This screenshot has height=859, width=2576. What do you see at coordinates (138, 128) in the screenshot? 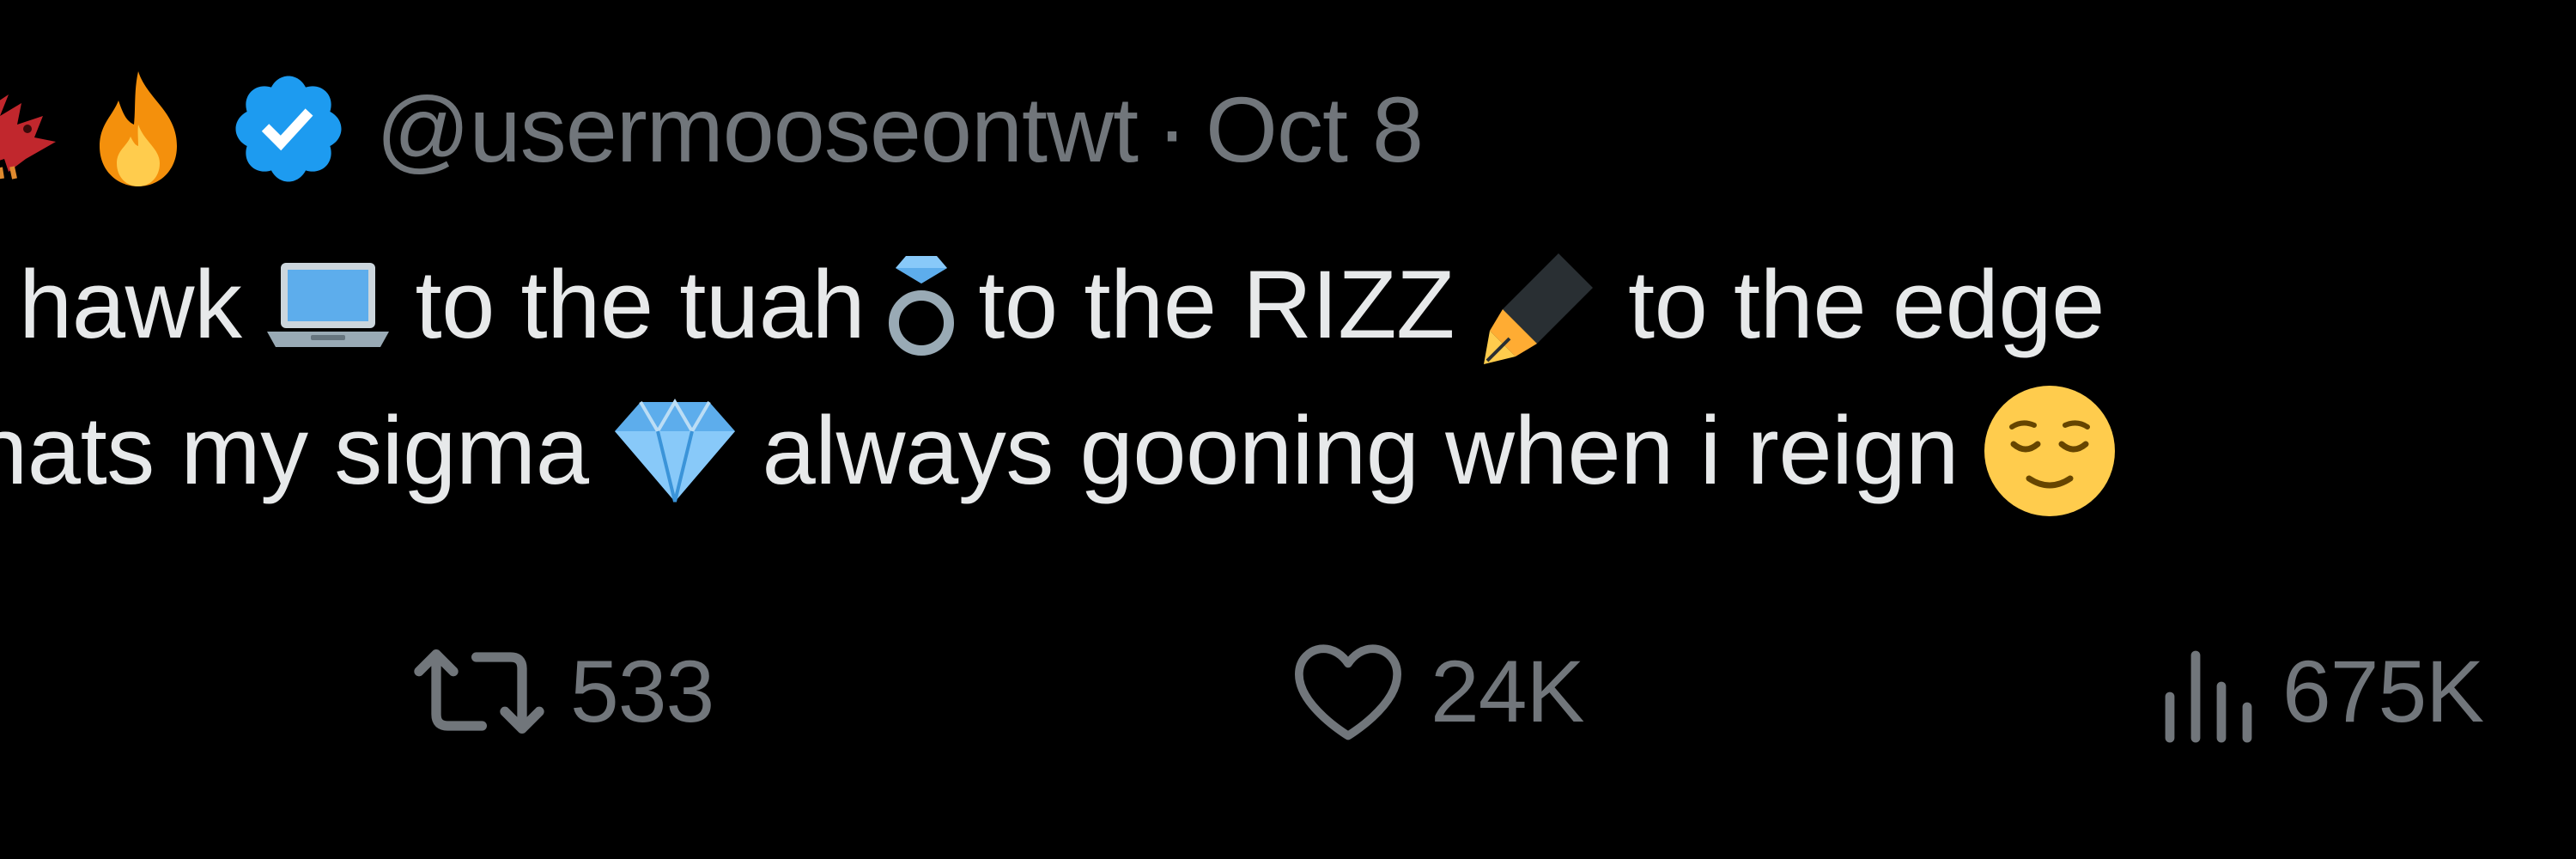
I see `fire-emoji-icon` at bounding box center [138, 128].